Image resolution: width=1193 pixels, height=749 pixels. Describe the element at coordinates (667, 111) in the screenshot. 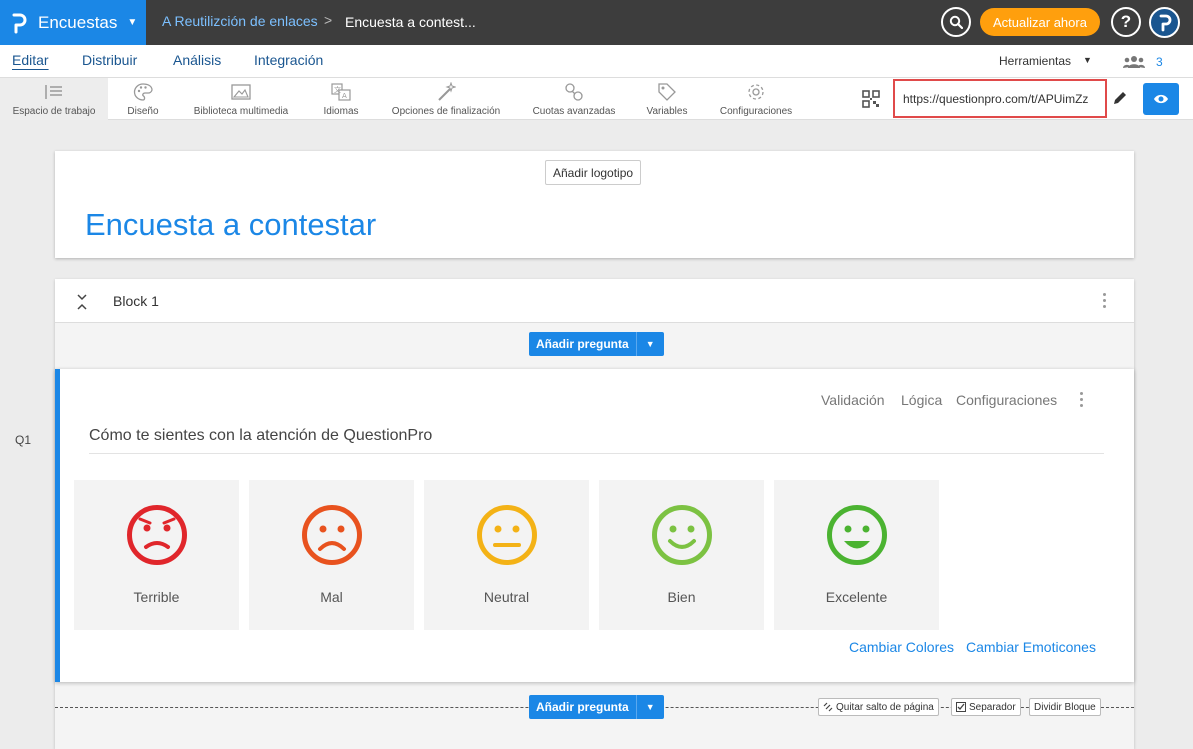

I see `toolbar-label: Variables` at that location.